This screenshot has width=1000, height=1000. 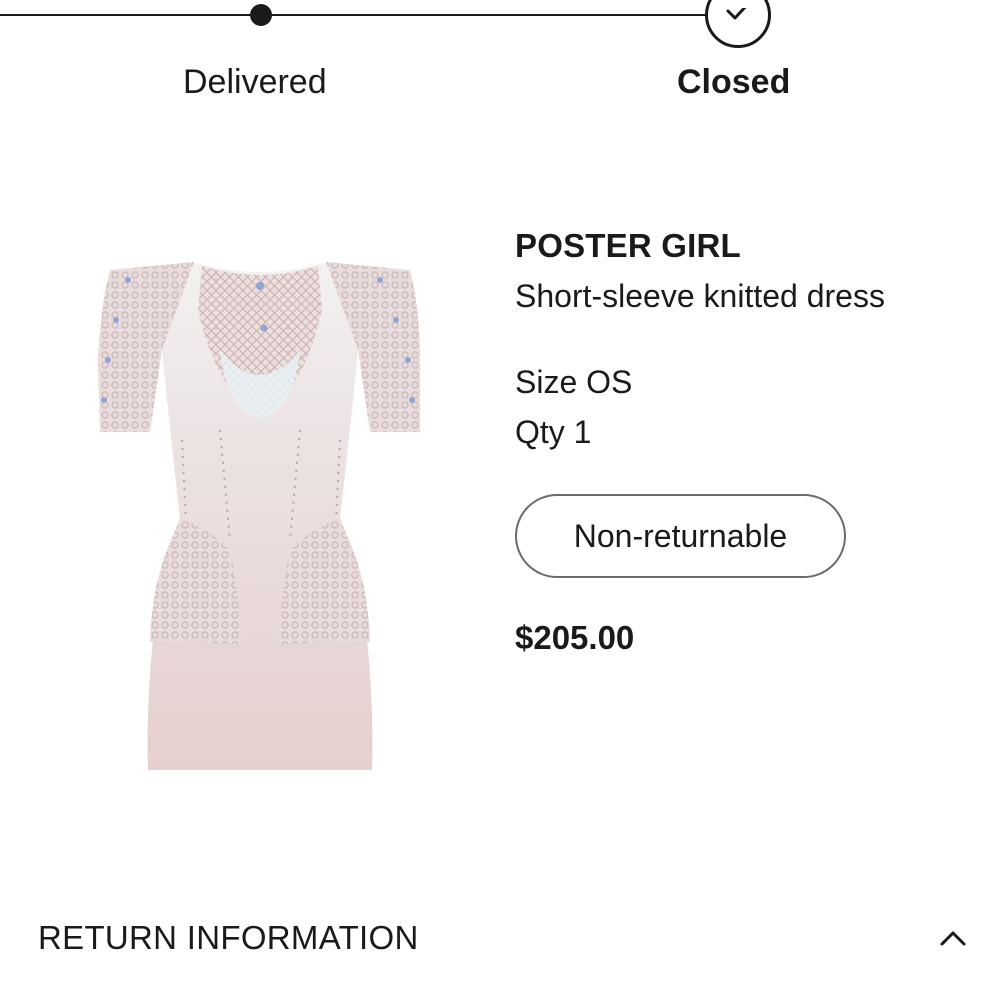 What do you see at coordinates (503, 938) in the screenshot?
I see `return-information-toggle: RETURN INFORMATION` at bounding box center [503, 938].